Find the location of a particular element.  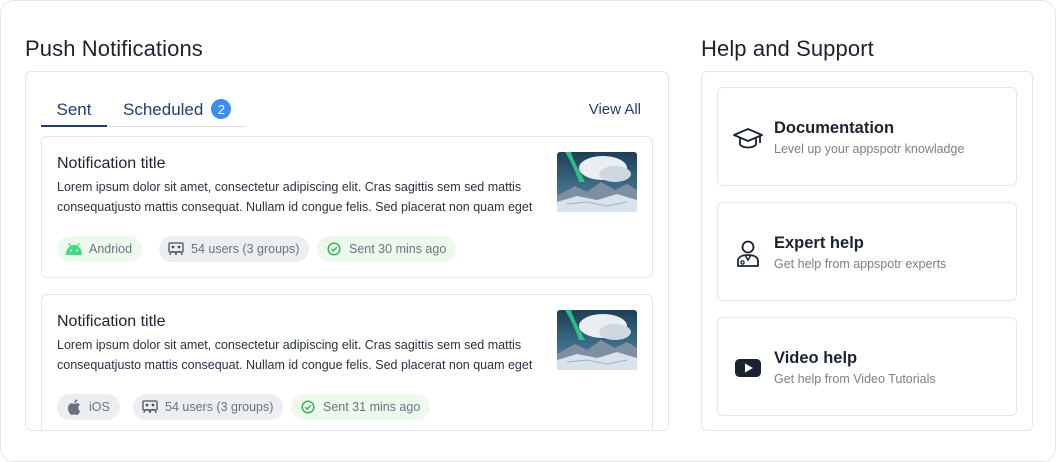

documentation-subtitle: Level up your appspotr knowladge is located at coordinates (869, 149).